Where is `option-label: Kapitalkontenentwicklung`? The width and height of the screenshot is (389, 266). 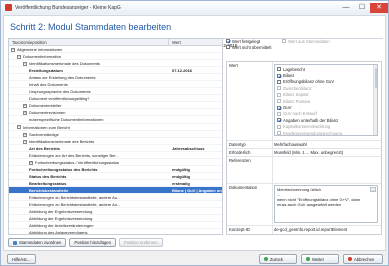 option-label: Kapitalkontenentwicklung is located at coordinates (307, 127).